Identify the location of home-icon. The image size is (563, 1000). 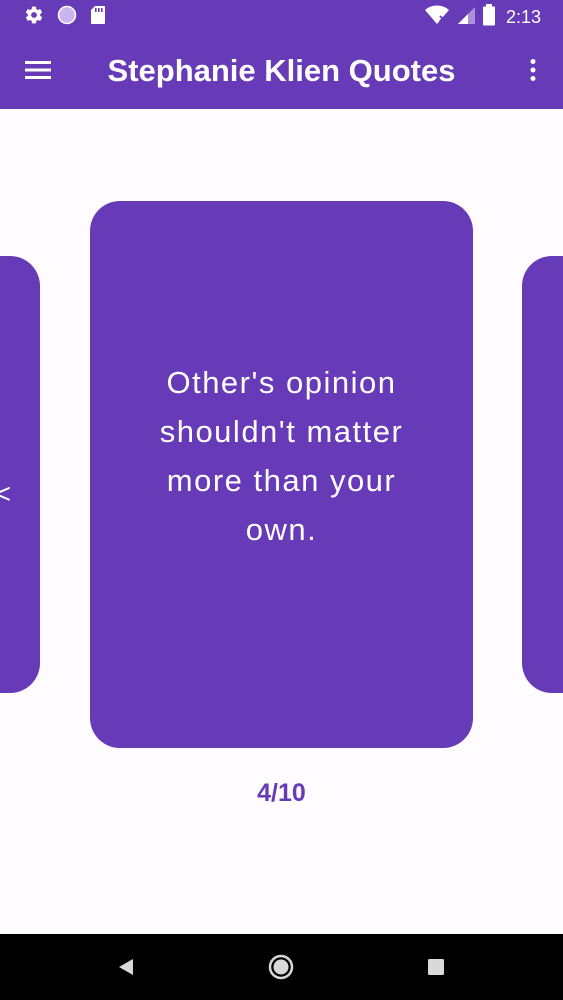
(281, 969).